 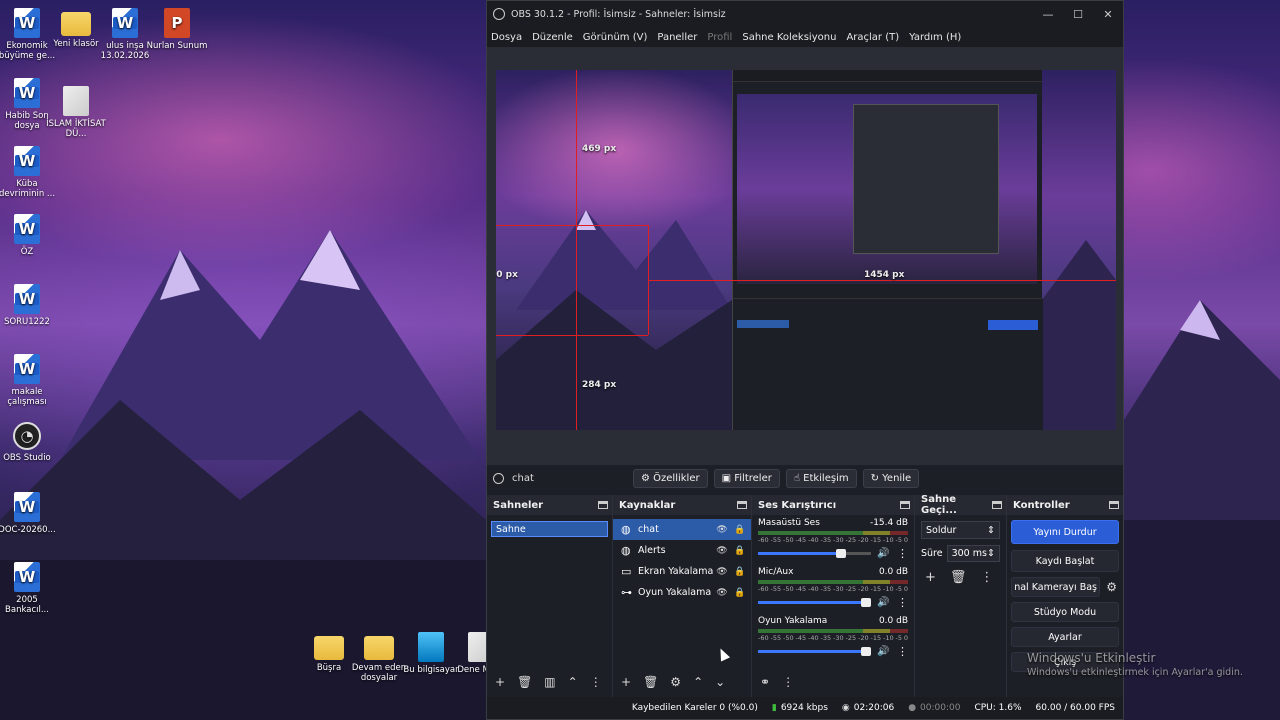 I want to click on filter-icon: ▥, so click(x=549, y=682).